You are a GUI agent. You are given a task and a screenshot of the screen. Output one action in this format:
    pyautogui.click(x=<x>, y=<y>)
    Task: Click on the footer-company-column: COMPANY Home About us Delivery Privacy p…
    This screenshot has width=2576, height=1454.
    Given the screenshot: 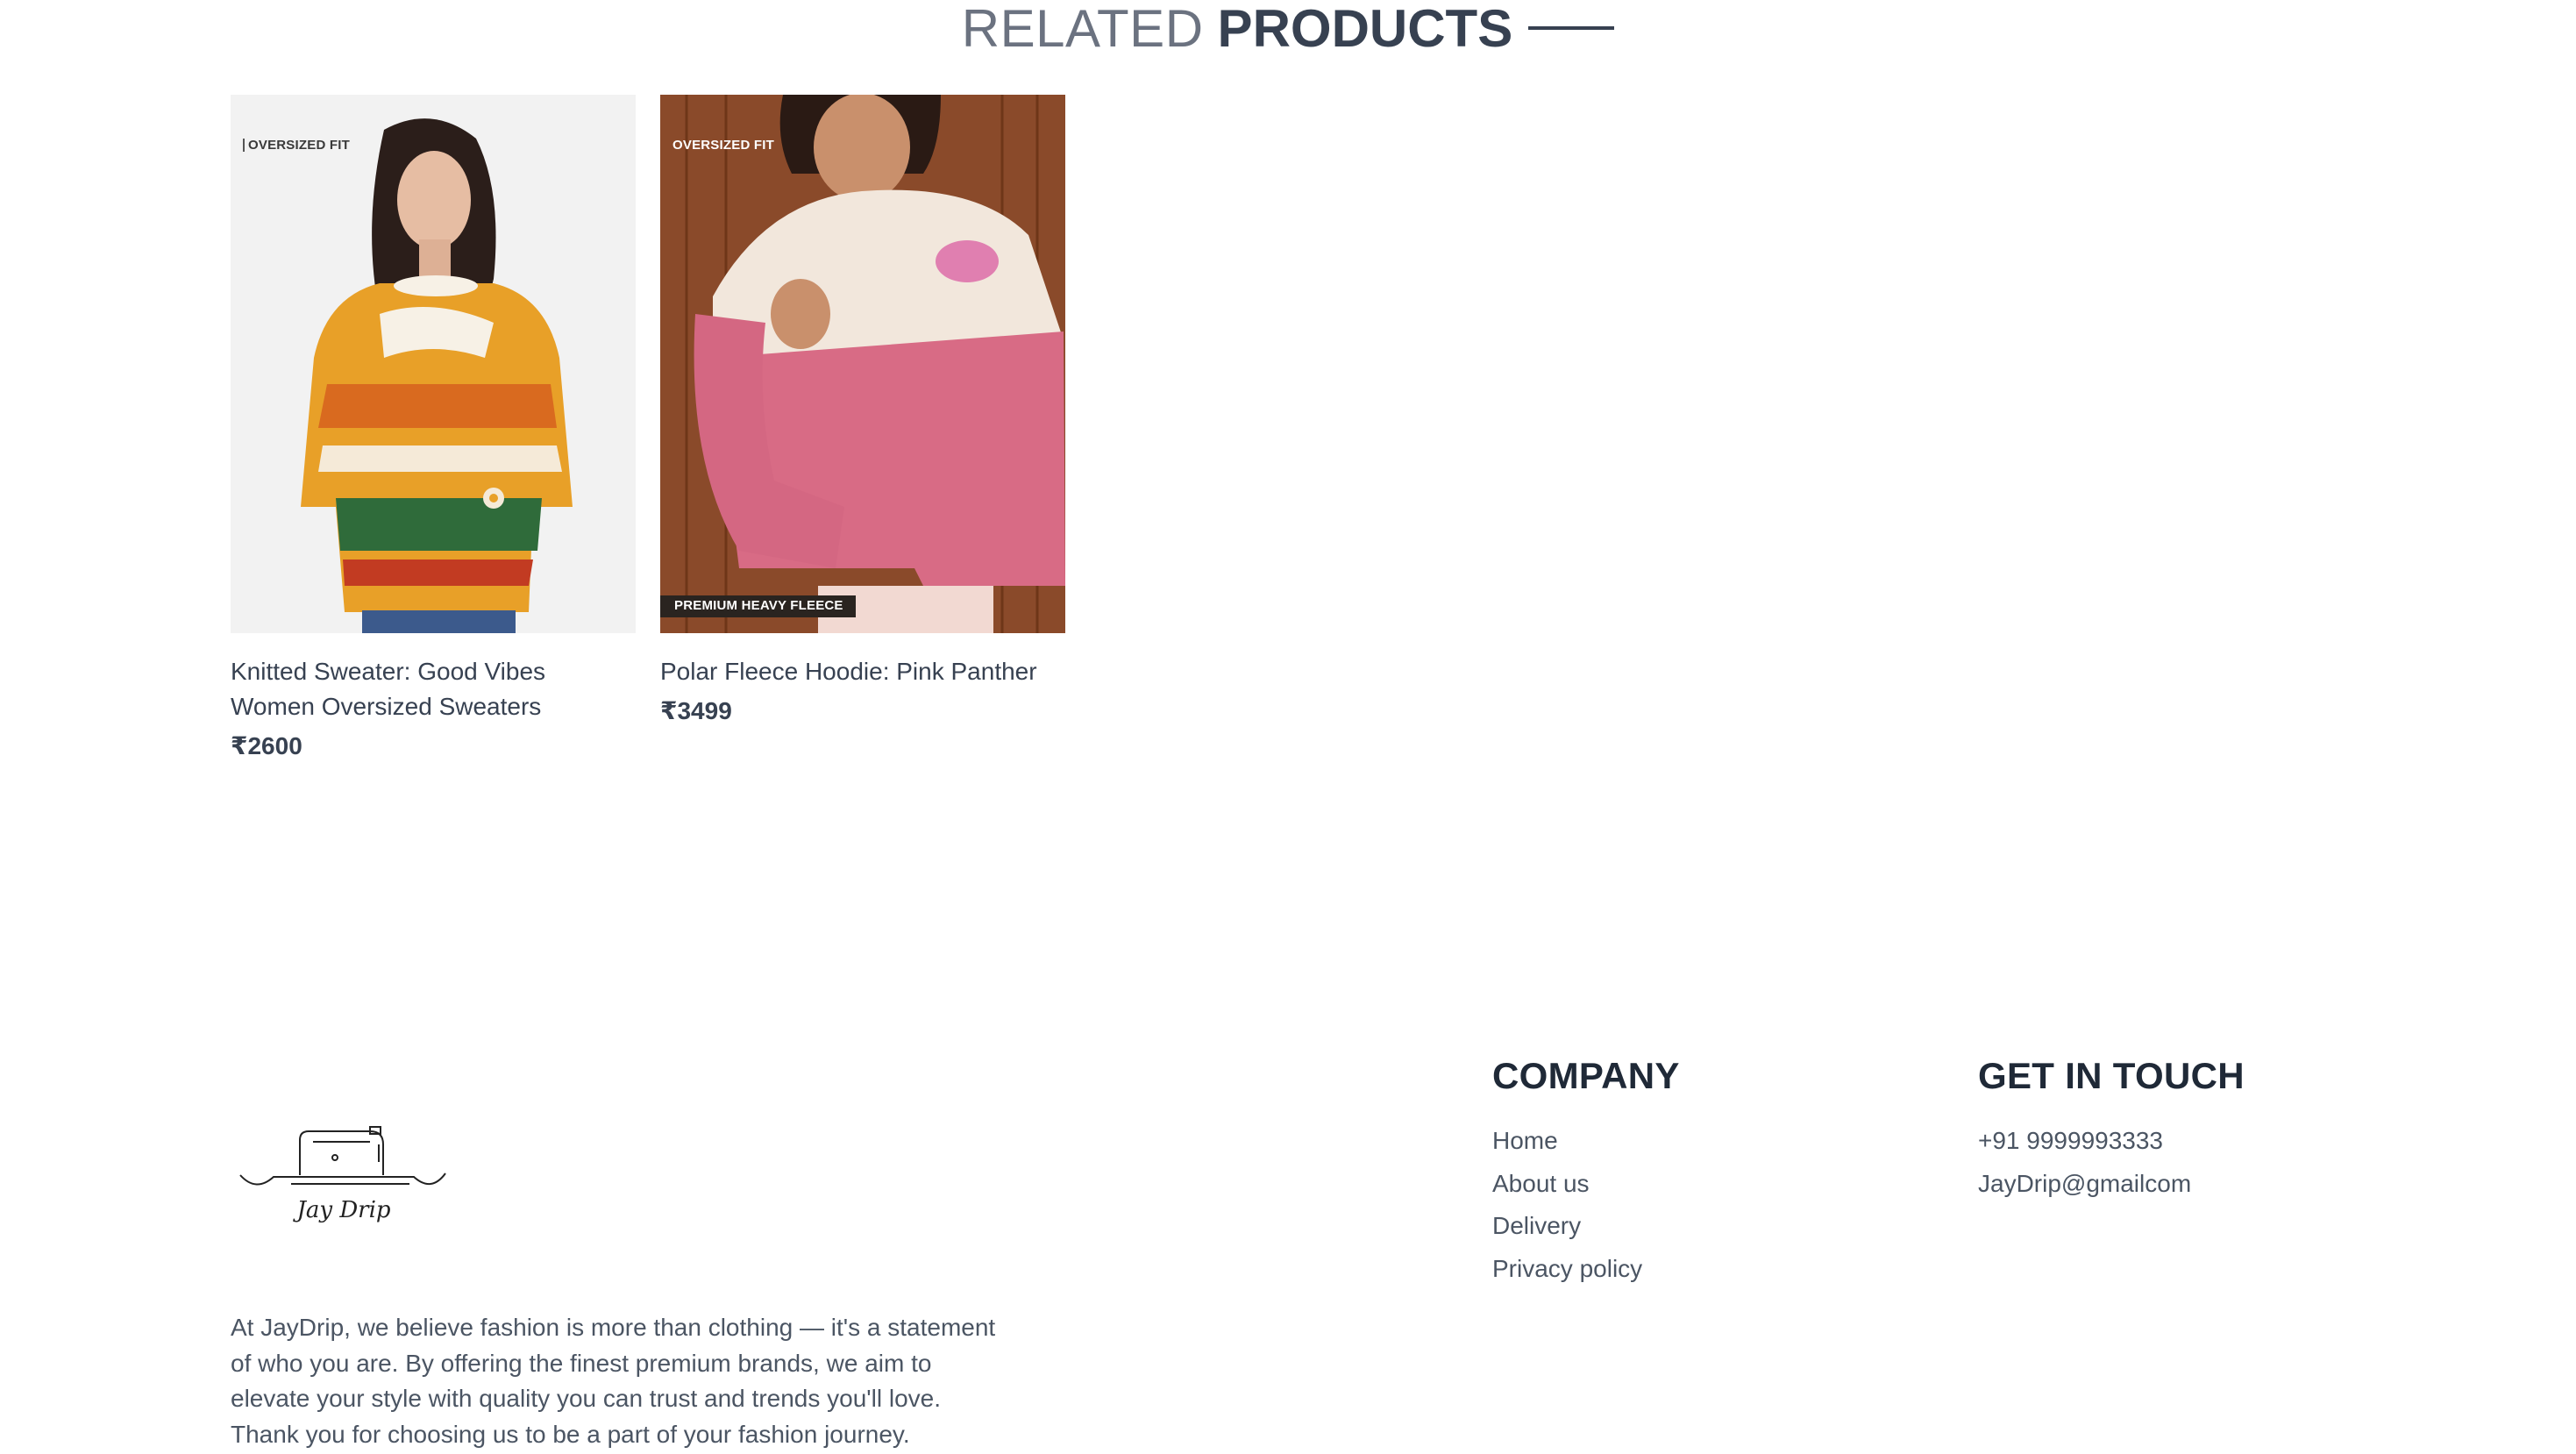 What is the action you would take?
    pyautogui.click(x=1586, y=1170)
    